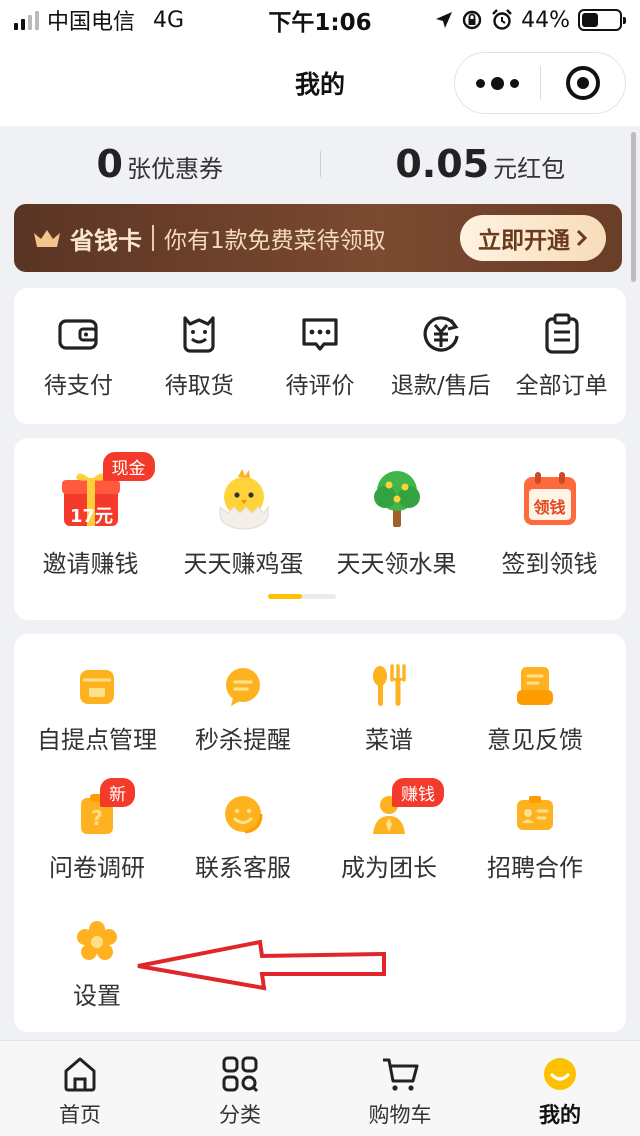 Image resolution: width=640 pixels, height=1136 pixels. I want to click on category-icon, so click(240, 1074).